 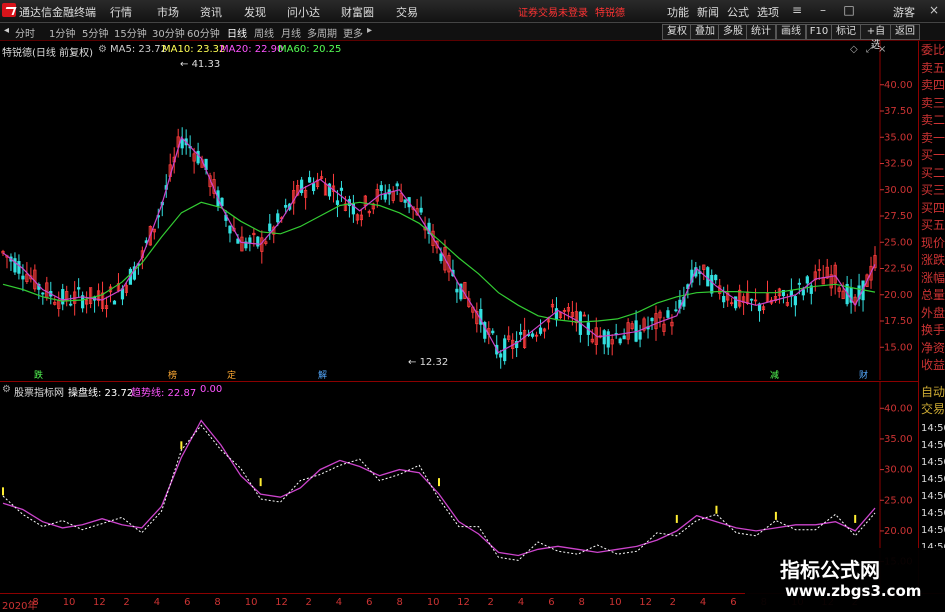 What do you see at coordinates (168, 32) in the screenshot?
I see `period-tab-30min: 30分钟` at bounding box center [168, 32].